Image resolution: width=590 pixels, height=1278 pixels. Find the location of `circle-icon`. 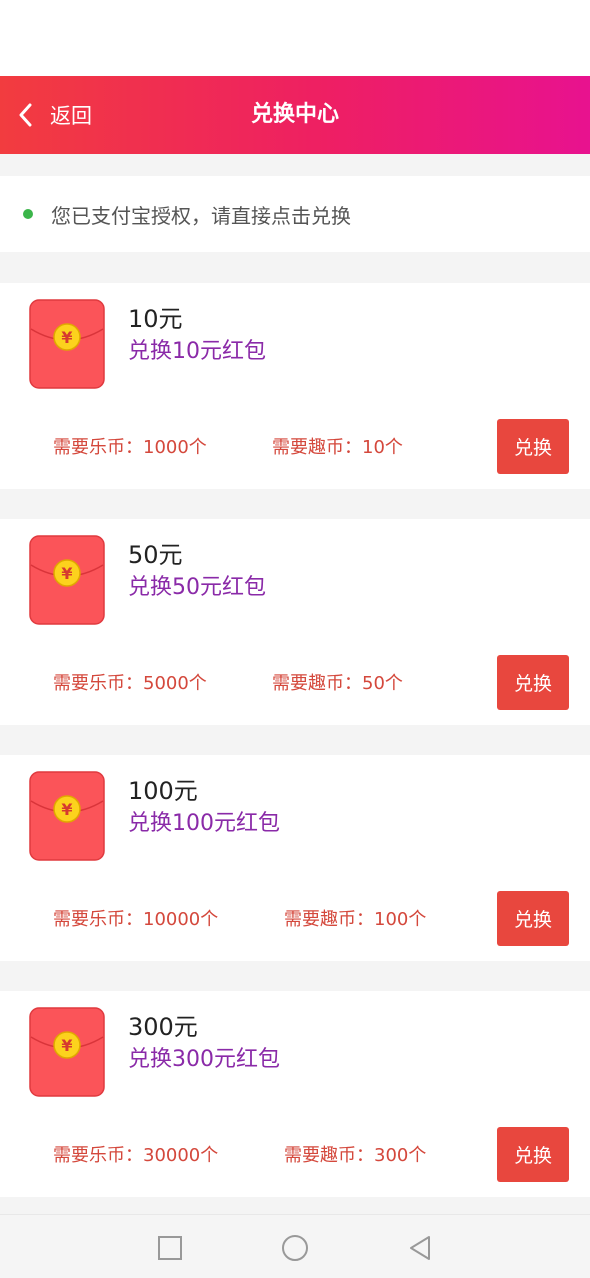

circle-icon is located at coordinates (295, 1248).